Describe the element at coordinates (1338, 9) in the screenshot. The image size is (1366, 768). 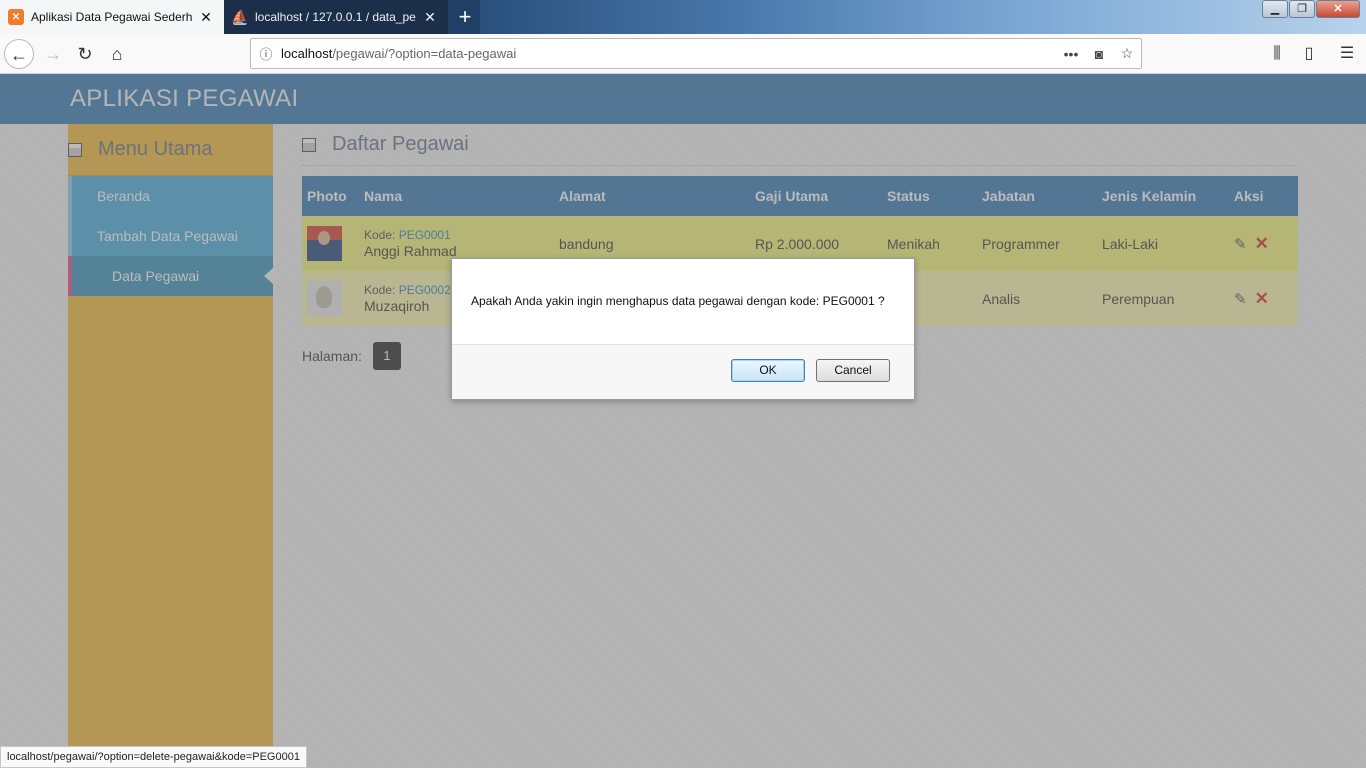
I see `window-close-button: ✕` at that location.